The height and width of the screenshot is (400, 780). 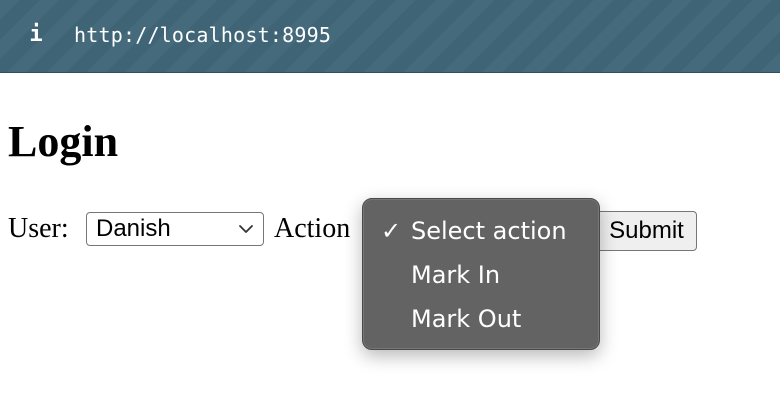 I want to click on action-dropdown-menu: ✓ Select action Mark In Mark Out, so click(x=481, y=274).